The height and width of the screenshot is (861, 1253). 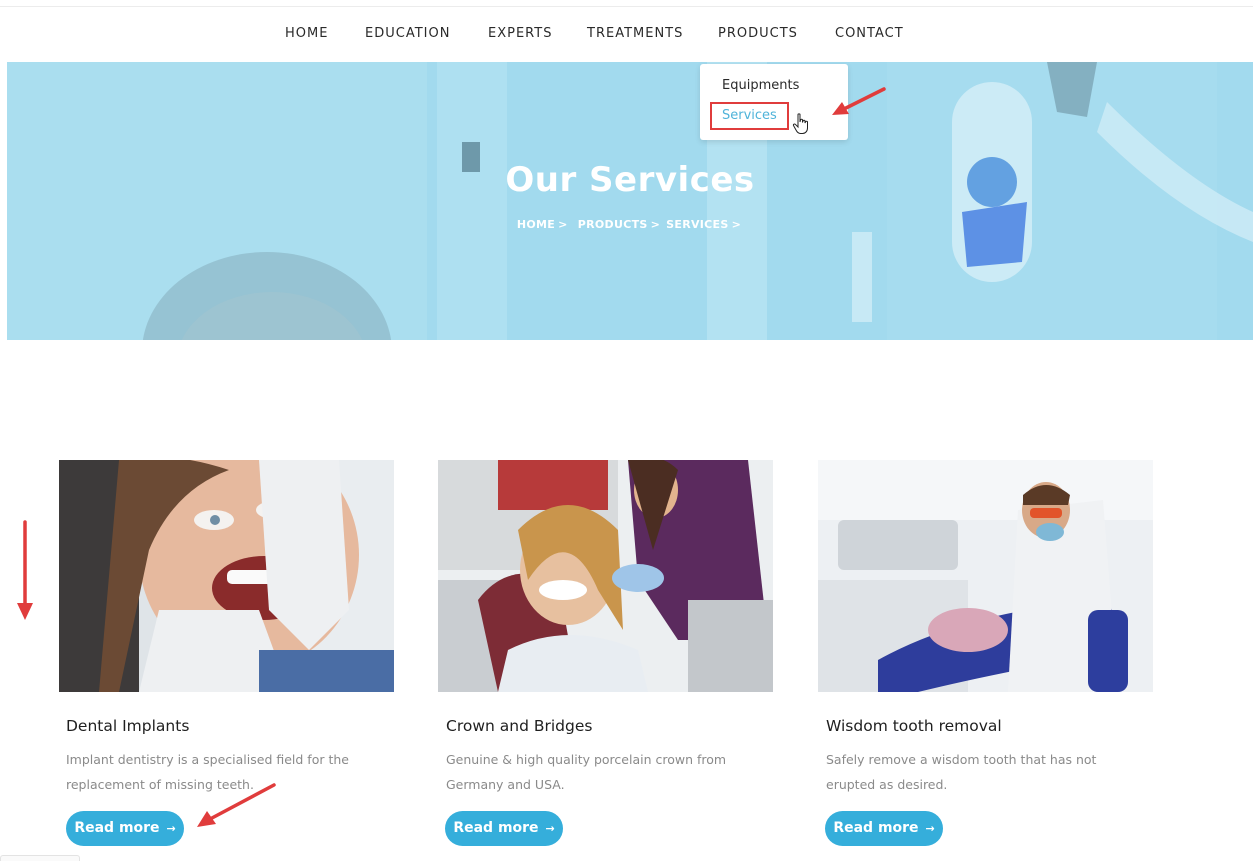 What do you see at coordinates (613, 224) in the screenshot?
I see `breadcrumb-products: PRODUCTS` at bounding box center [613, 224].